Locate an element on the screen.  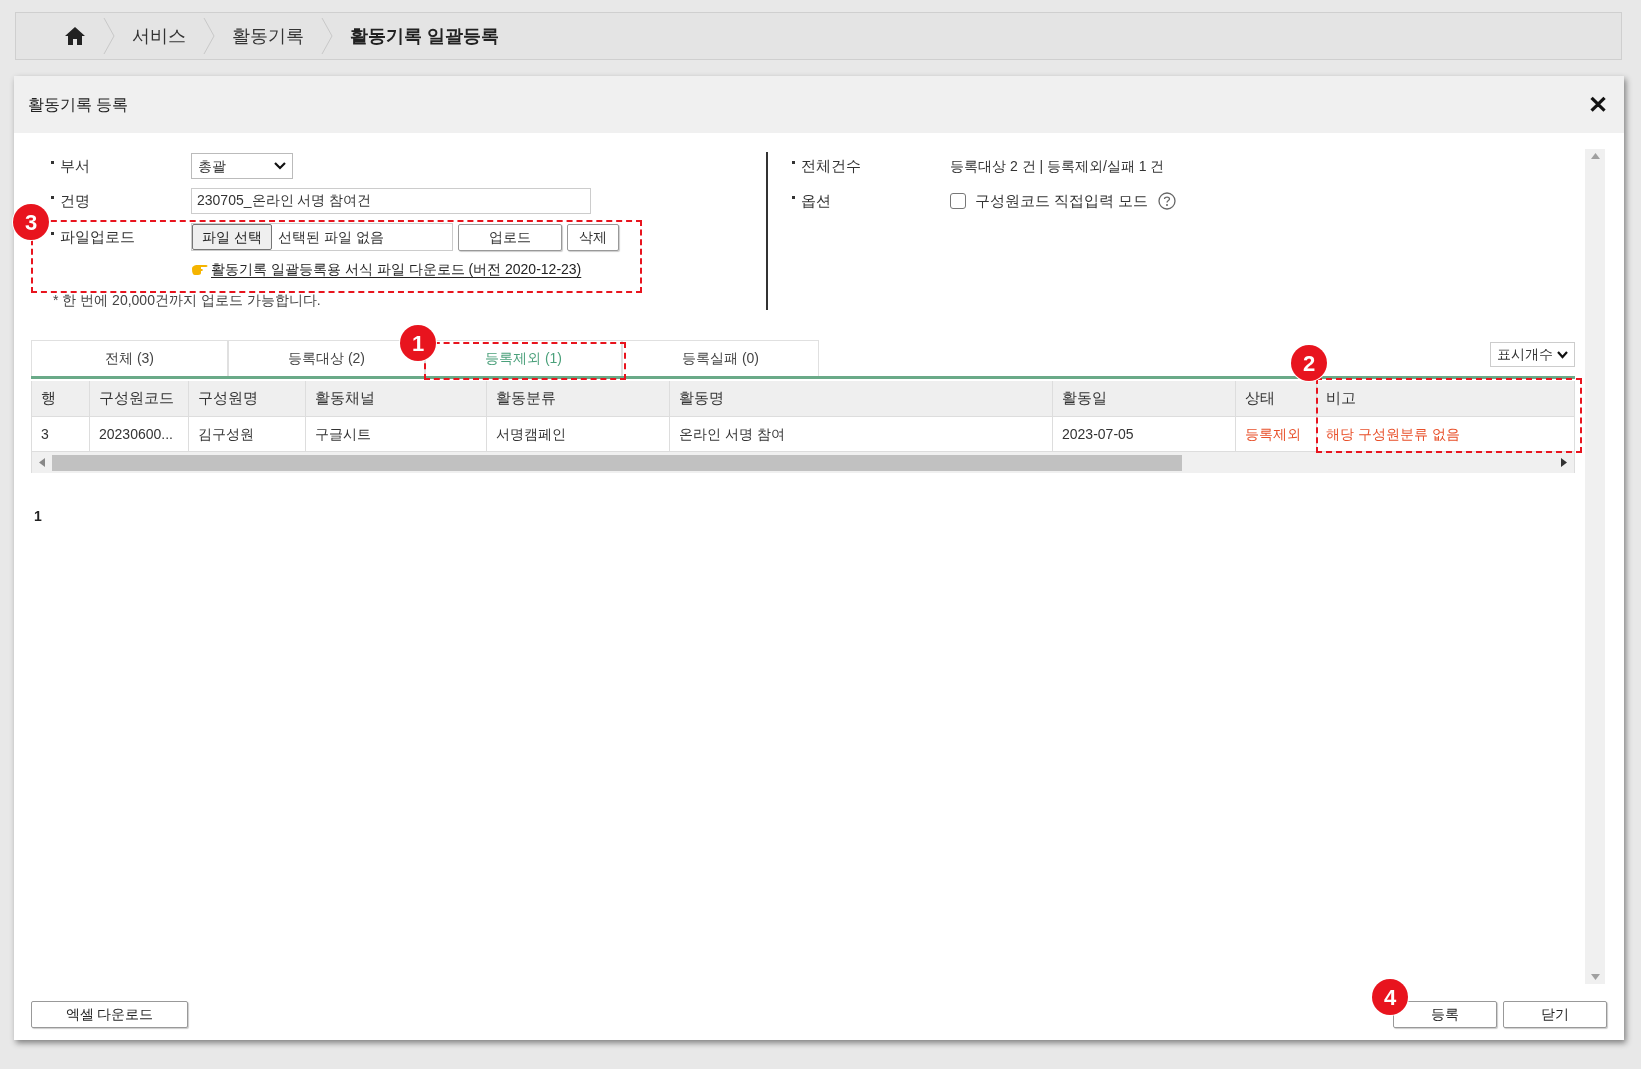
total-count-text: 등록대상 2 건 | 등록제외/실패 1 건 is located at coordinates (1057, 166).